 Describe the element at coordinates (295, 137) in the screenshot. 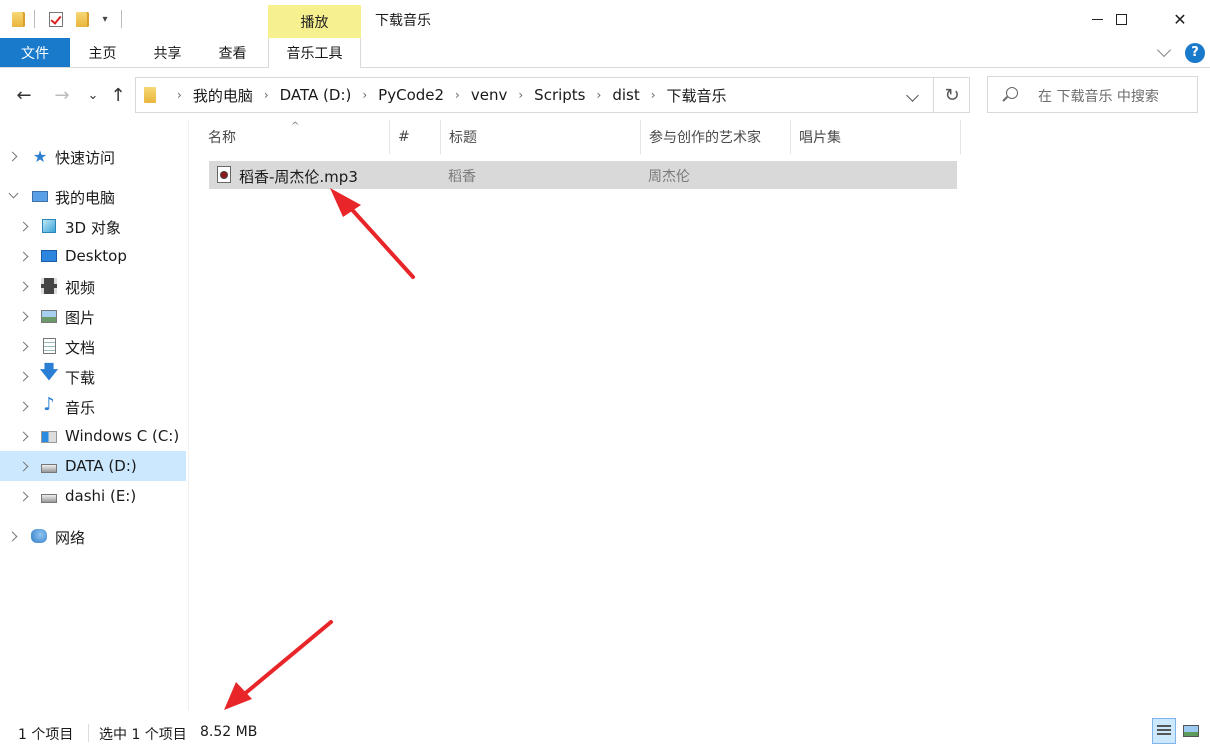

I see `column-header-name: 名称` at that location.